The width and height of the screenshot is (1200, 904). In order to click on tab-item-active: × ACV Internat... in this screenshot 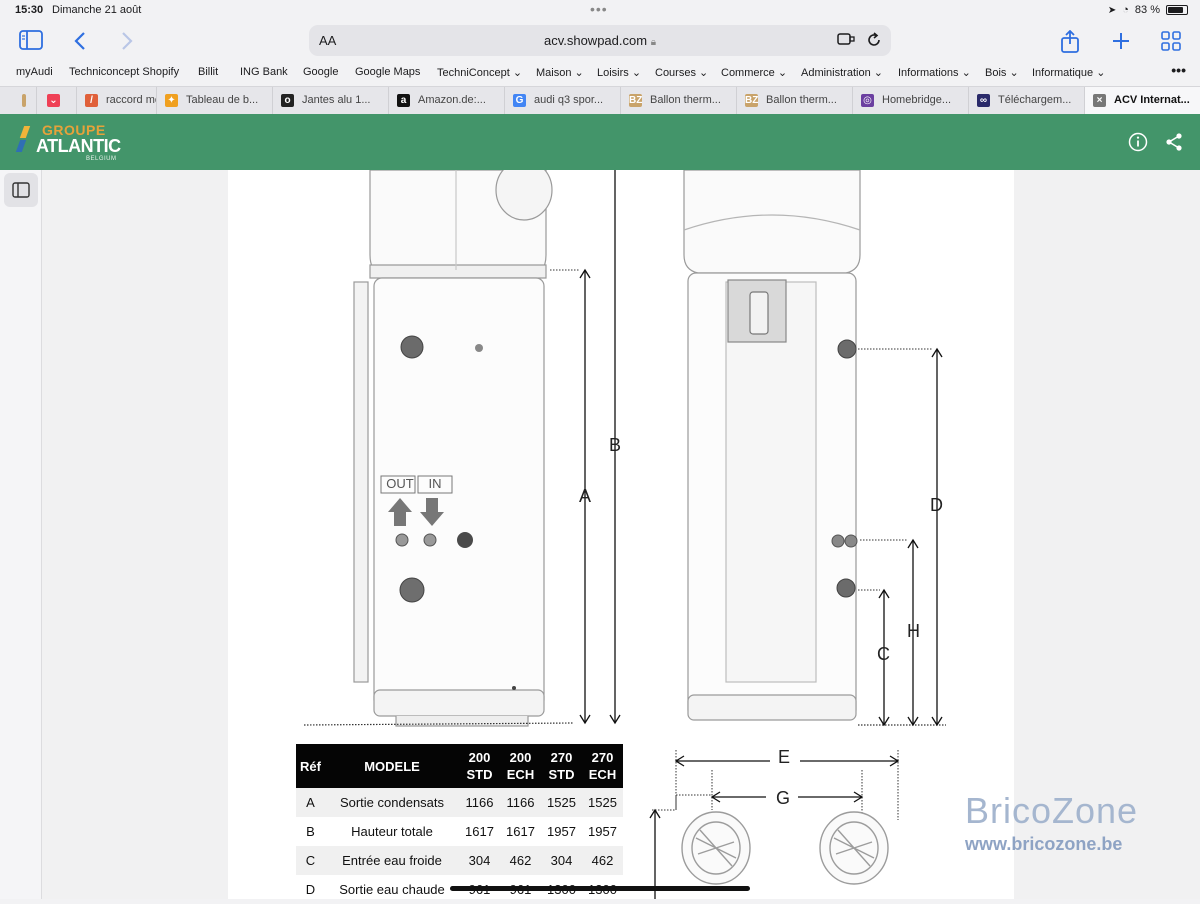, I will do `click(1142, 101)`.